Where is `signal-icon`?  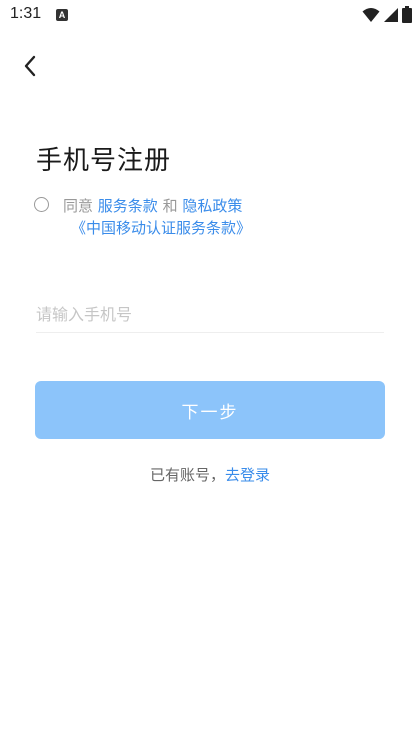 signal-icon is located at coordinates (391, 14).